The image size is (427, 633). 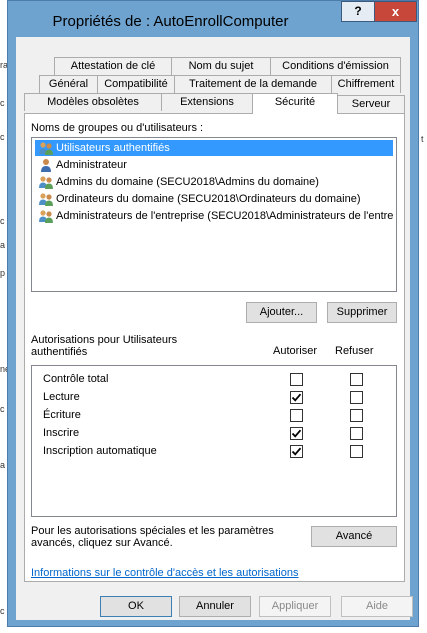 What do you see at coordinates (68, 84) in the screenshot?
I see `tab-general: Général` at bounding box center [68, 84].